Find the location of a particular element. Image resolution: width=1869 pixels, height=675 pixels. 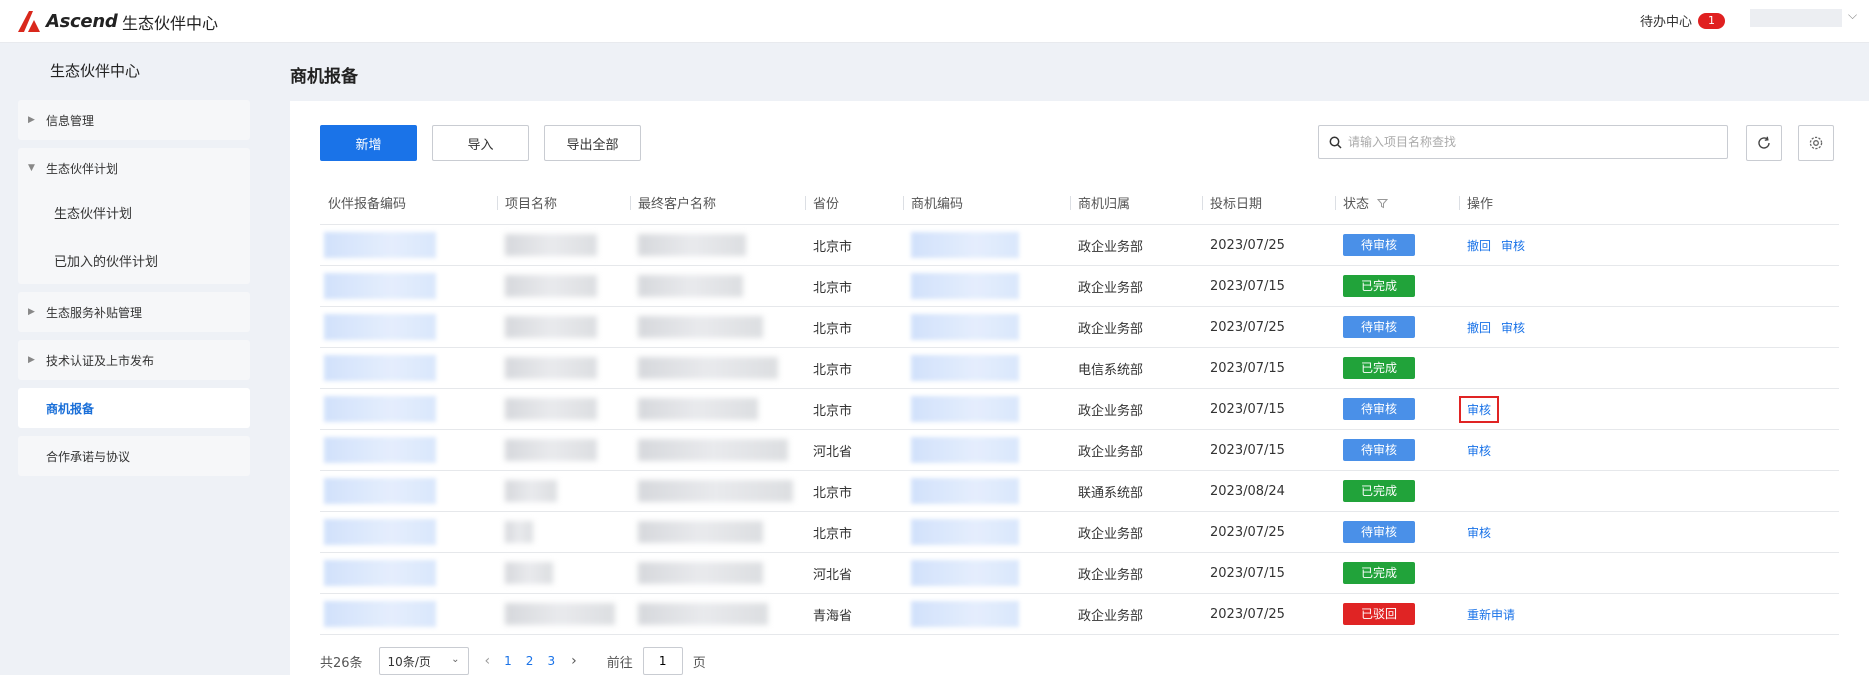

refresh-button is located at coordinates (1764, 143).